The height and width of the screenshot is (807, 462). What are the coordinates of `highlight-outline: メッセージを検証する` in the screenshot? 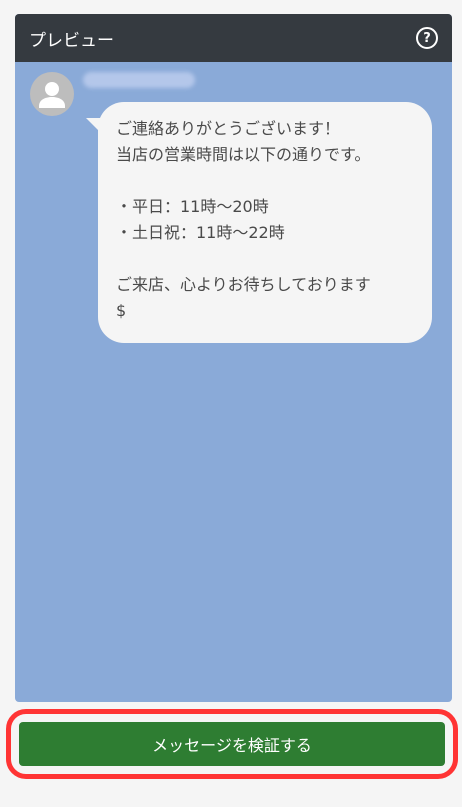 It's located at (232, 744).